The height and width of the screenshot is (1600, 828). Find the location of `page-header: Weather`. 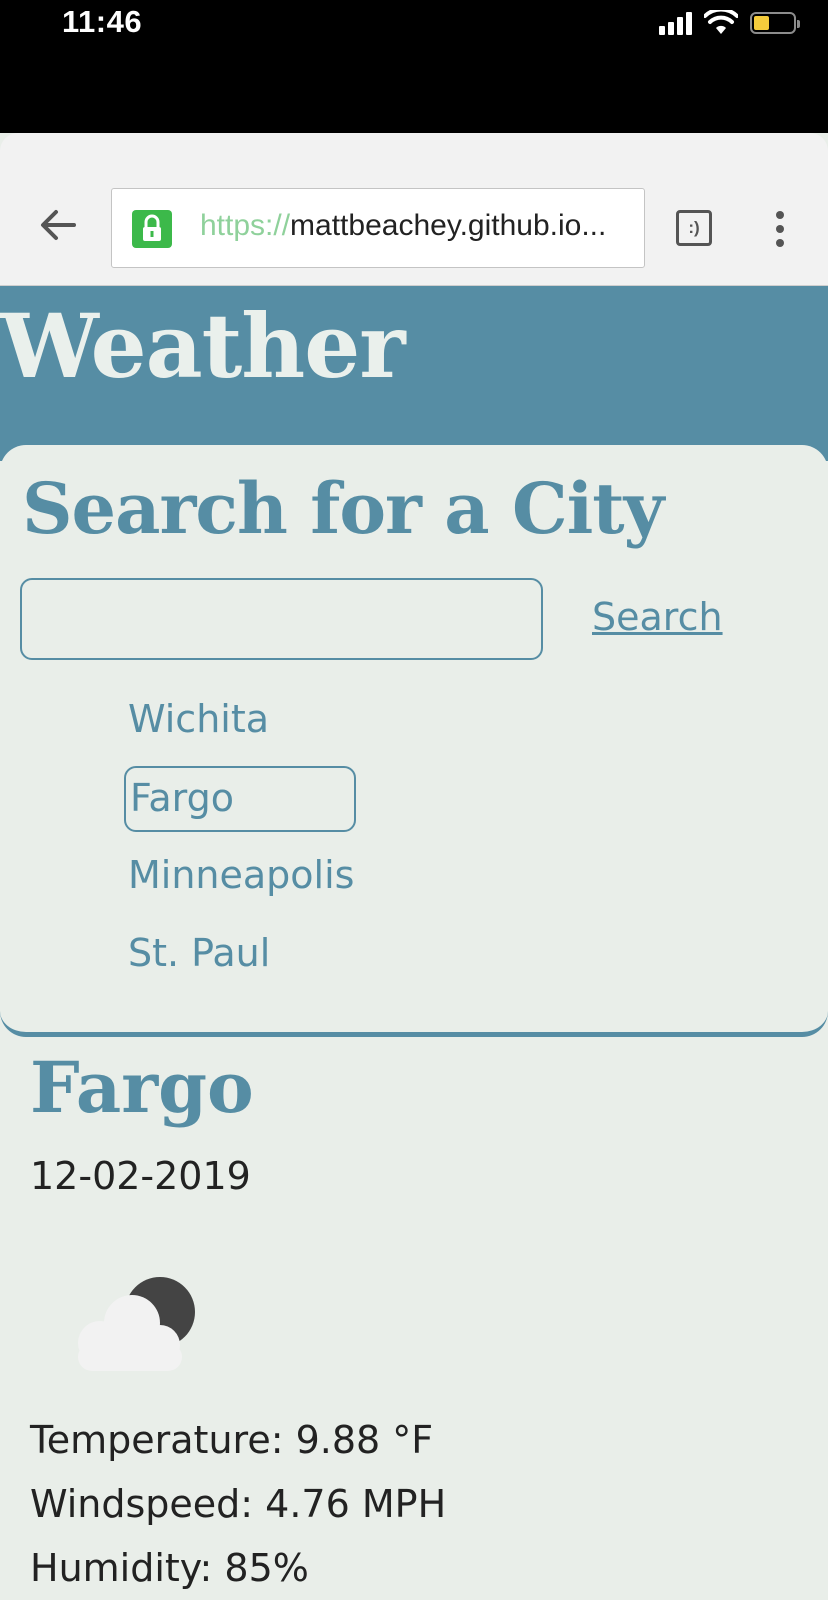

page-header: Weather is located at coordinates (414, 373).